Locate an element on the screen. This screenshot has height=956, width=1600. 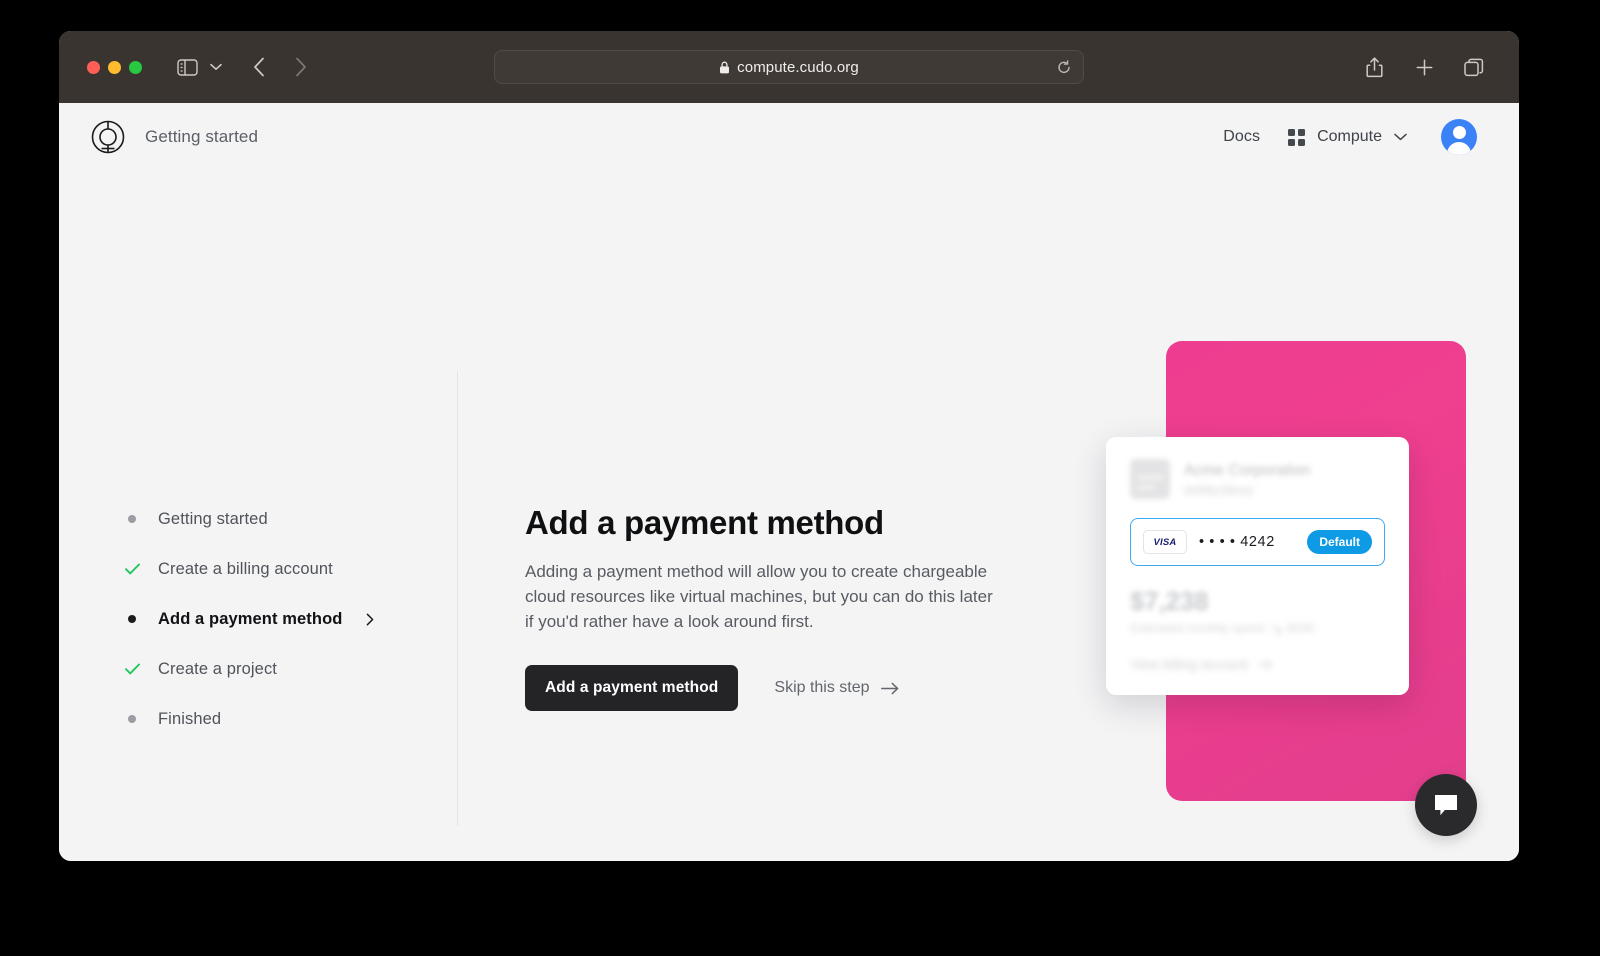
step-create-a-project: Create a project is located at coordinates (284, 669).